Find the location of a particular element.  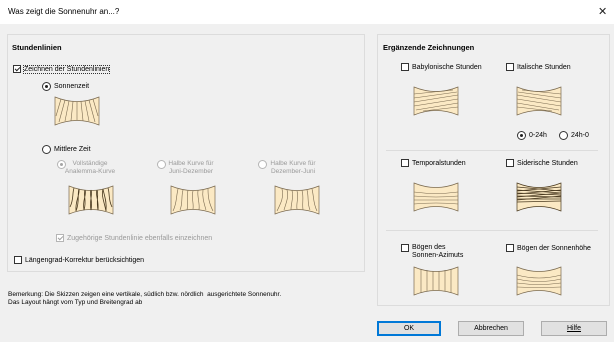

dialog-title: Was zeigt die Sonnenuhr an...? is located at coordinates (64, 11).